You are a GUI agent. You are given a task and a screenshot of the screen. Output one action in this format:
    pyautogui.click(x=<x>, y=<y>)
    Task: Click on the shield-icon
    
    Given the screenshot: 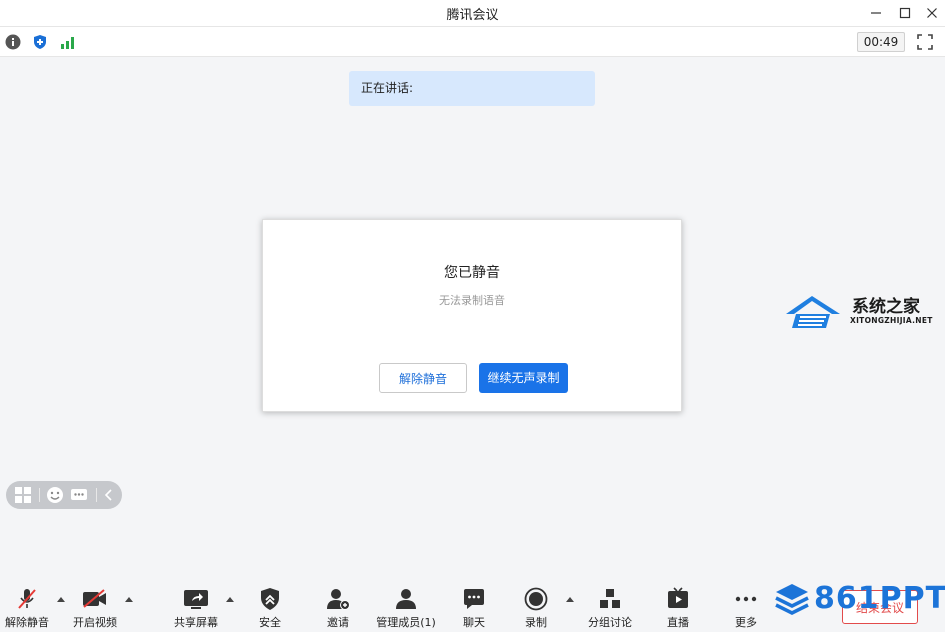 What is the action you would take?
    pyautogui.click(x=39, y=41)
    